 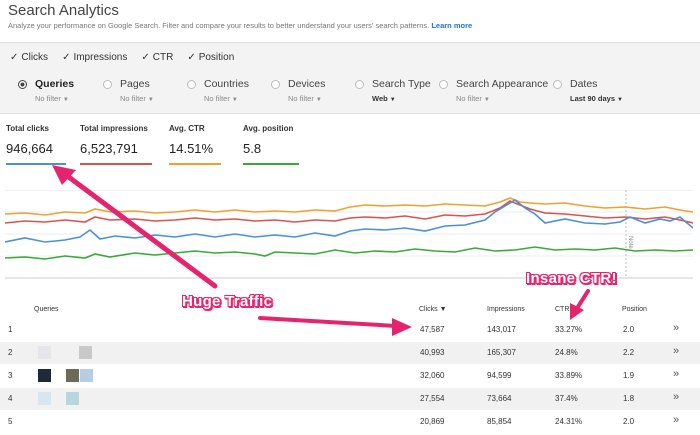 I want to click on huge-traffic-annotation: Huge Traffic, so click(x=227, y=301).